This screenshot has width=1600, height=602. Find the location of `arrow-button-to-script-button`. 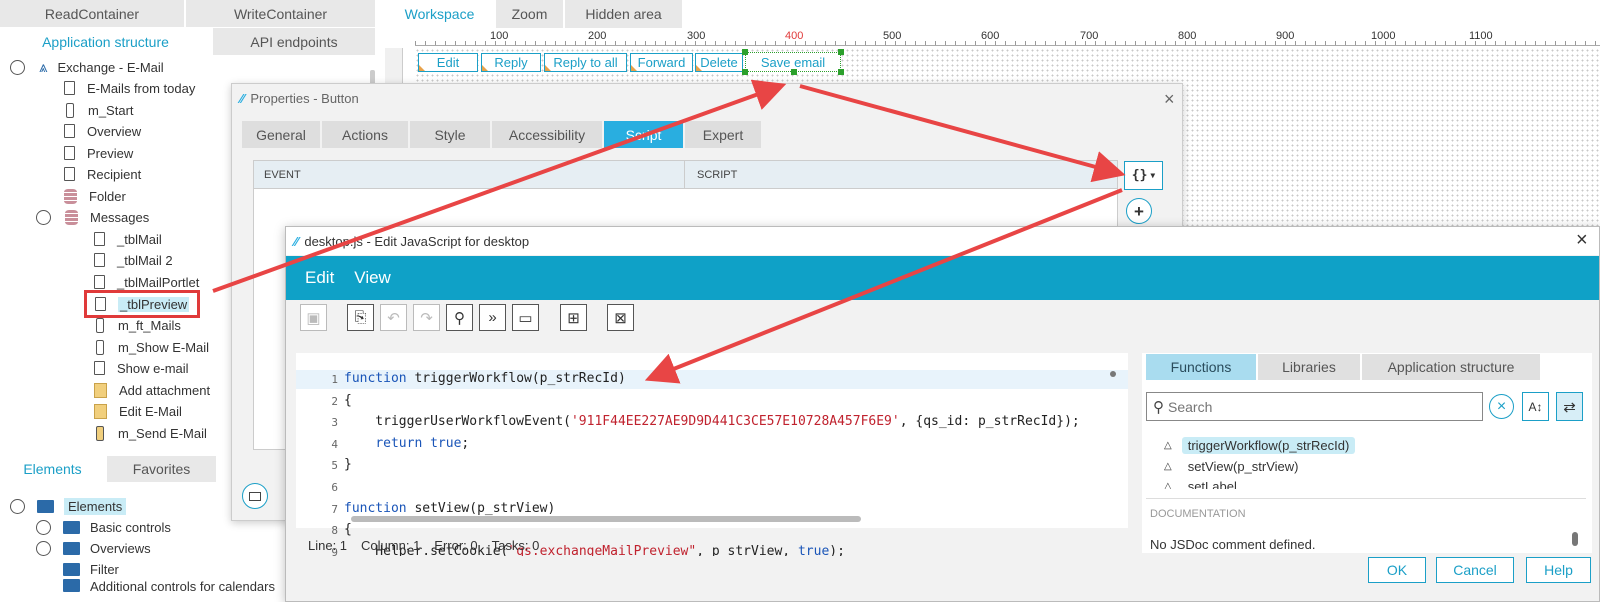

arrow-button-to-script-button is located at coordinates (962, 133).